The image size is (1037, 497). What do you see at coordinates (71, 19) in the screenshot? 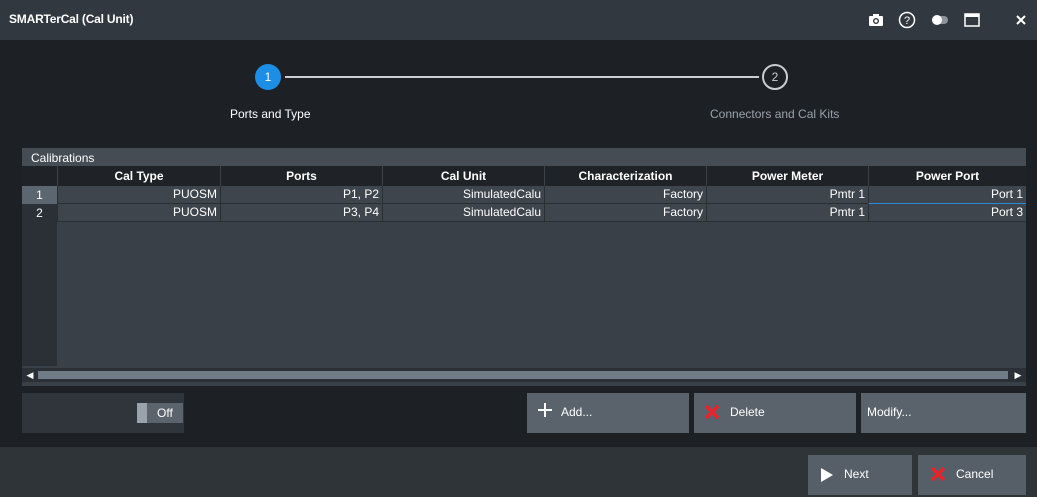
I see `window-title: SMARTerCal (Cal Unit)` at bounding box center [71, 19].